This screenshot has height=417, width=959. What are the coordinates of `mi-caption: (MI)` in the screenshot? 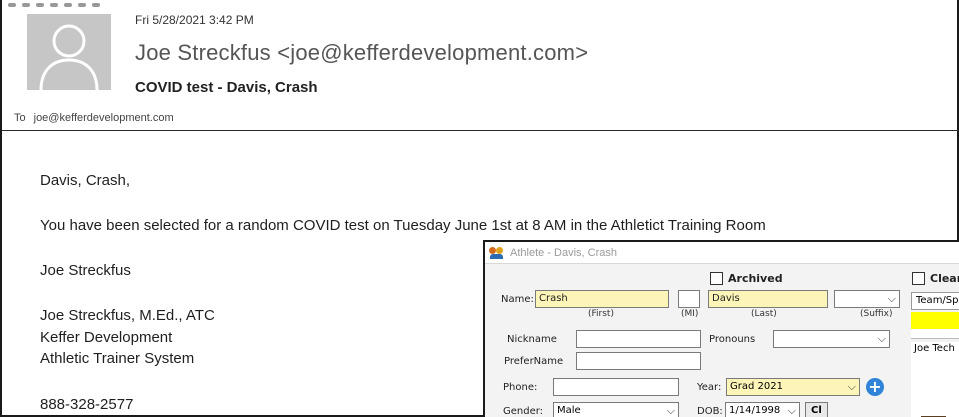 It's located at (690, 314).